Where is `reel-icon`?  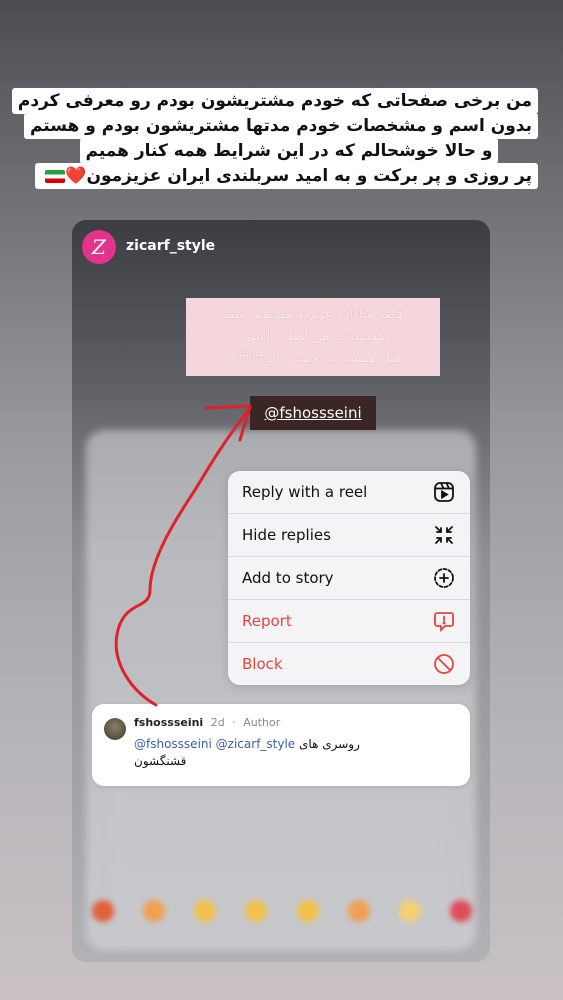 reel-icon is located at coordinates (444, 492).